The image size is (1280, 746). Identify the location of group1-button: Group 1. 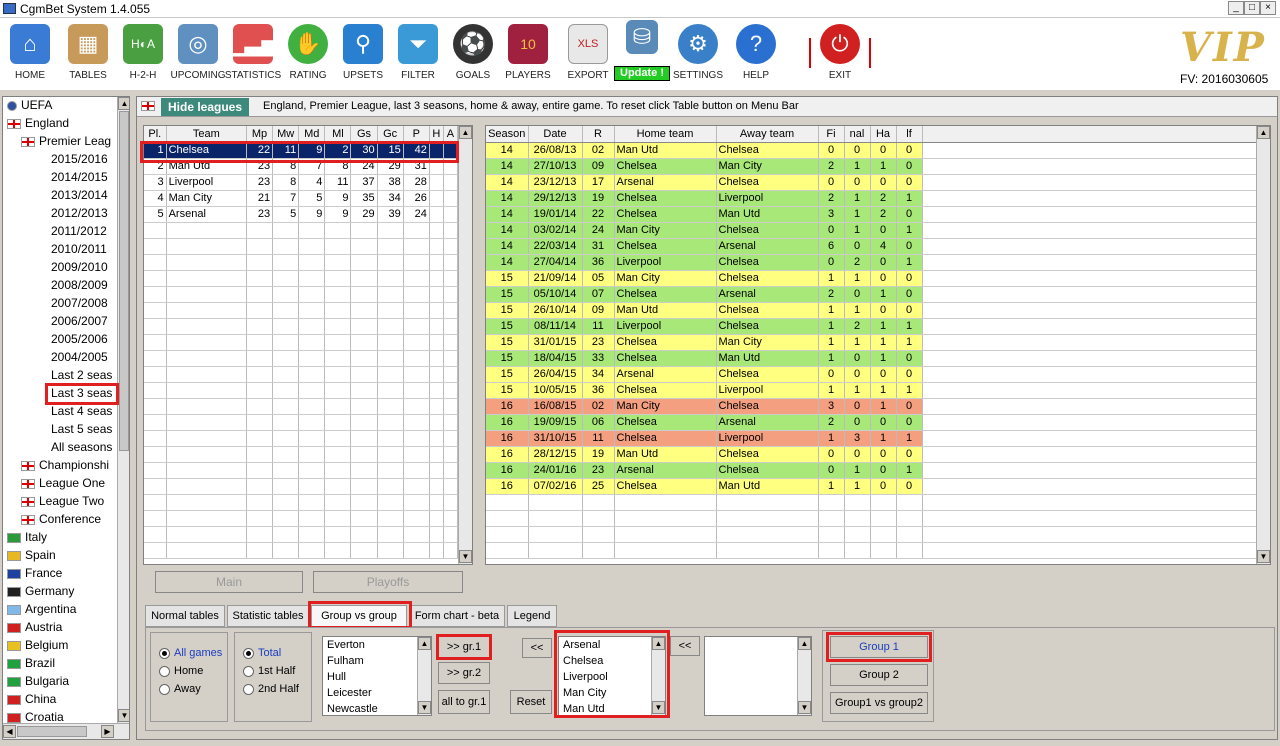
(879, 647).